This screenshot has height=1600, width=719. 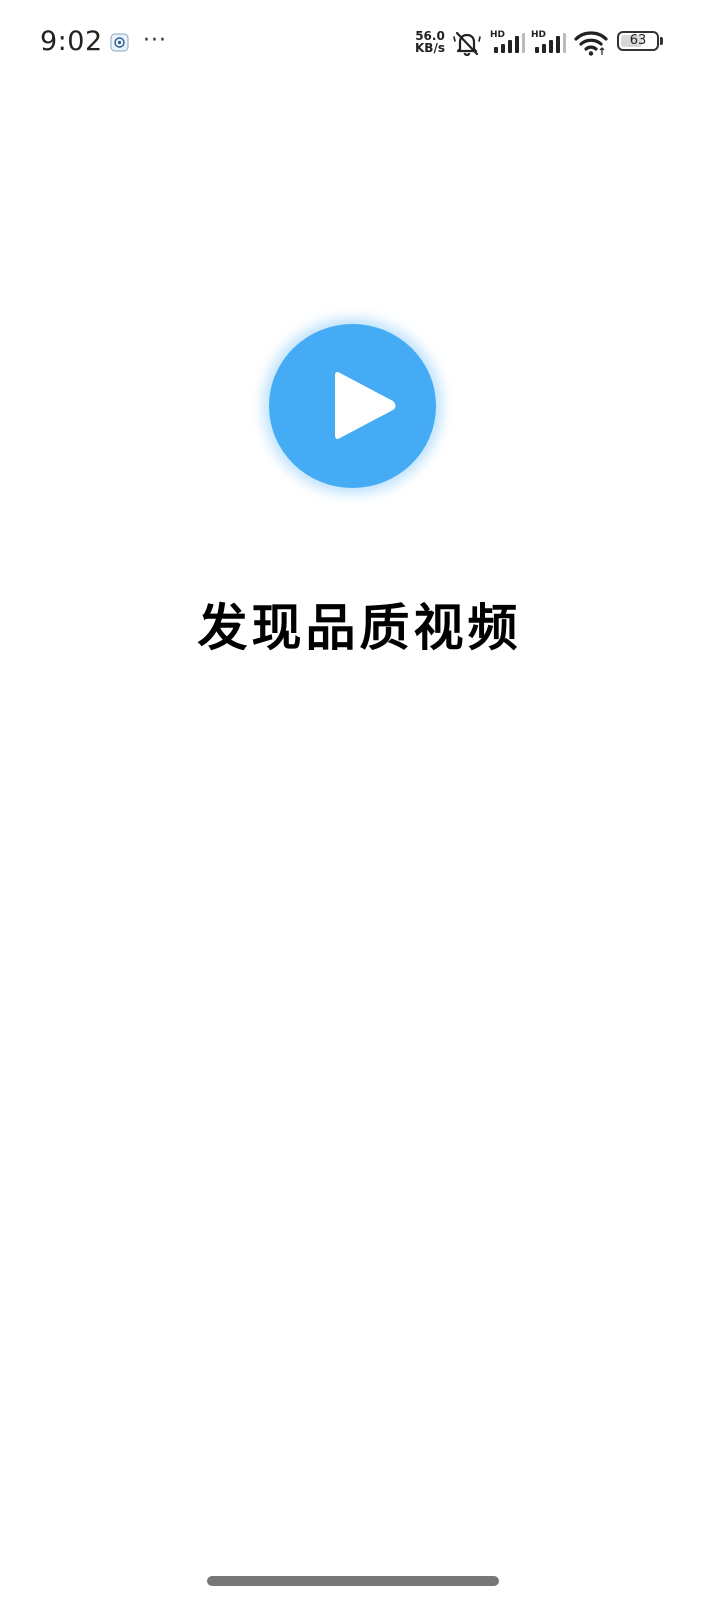 I want to click on app-logo, so click(x=352, y=406).